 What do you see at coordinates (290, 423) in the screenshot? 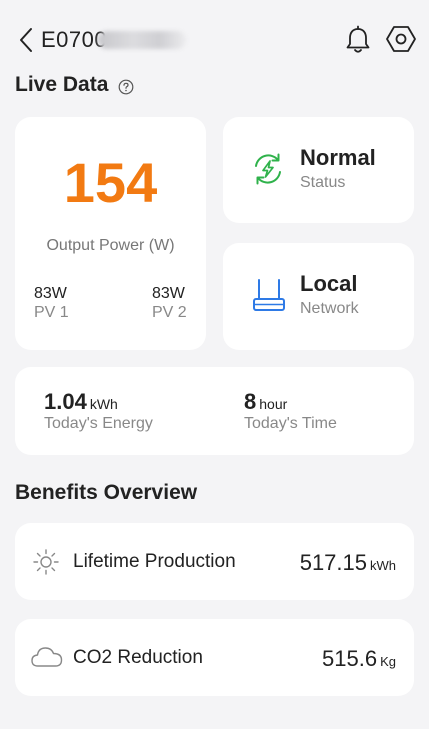
I see `today-time-label: Today's Time` at bounding box center [290, 423].